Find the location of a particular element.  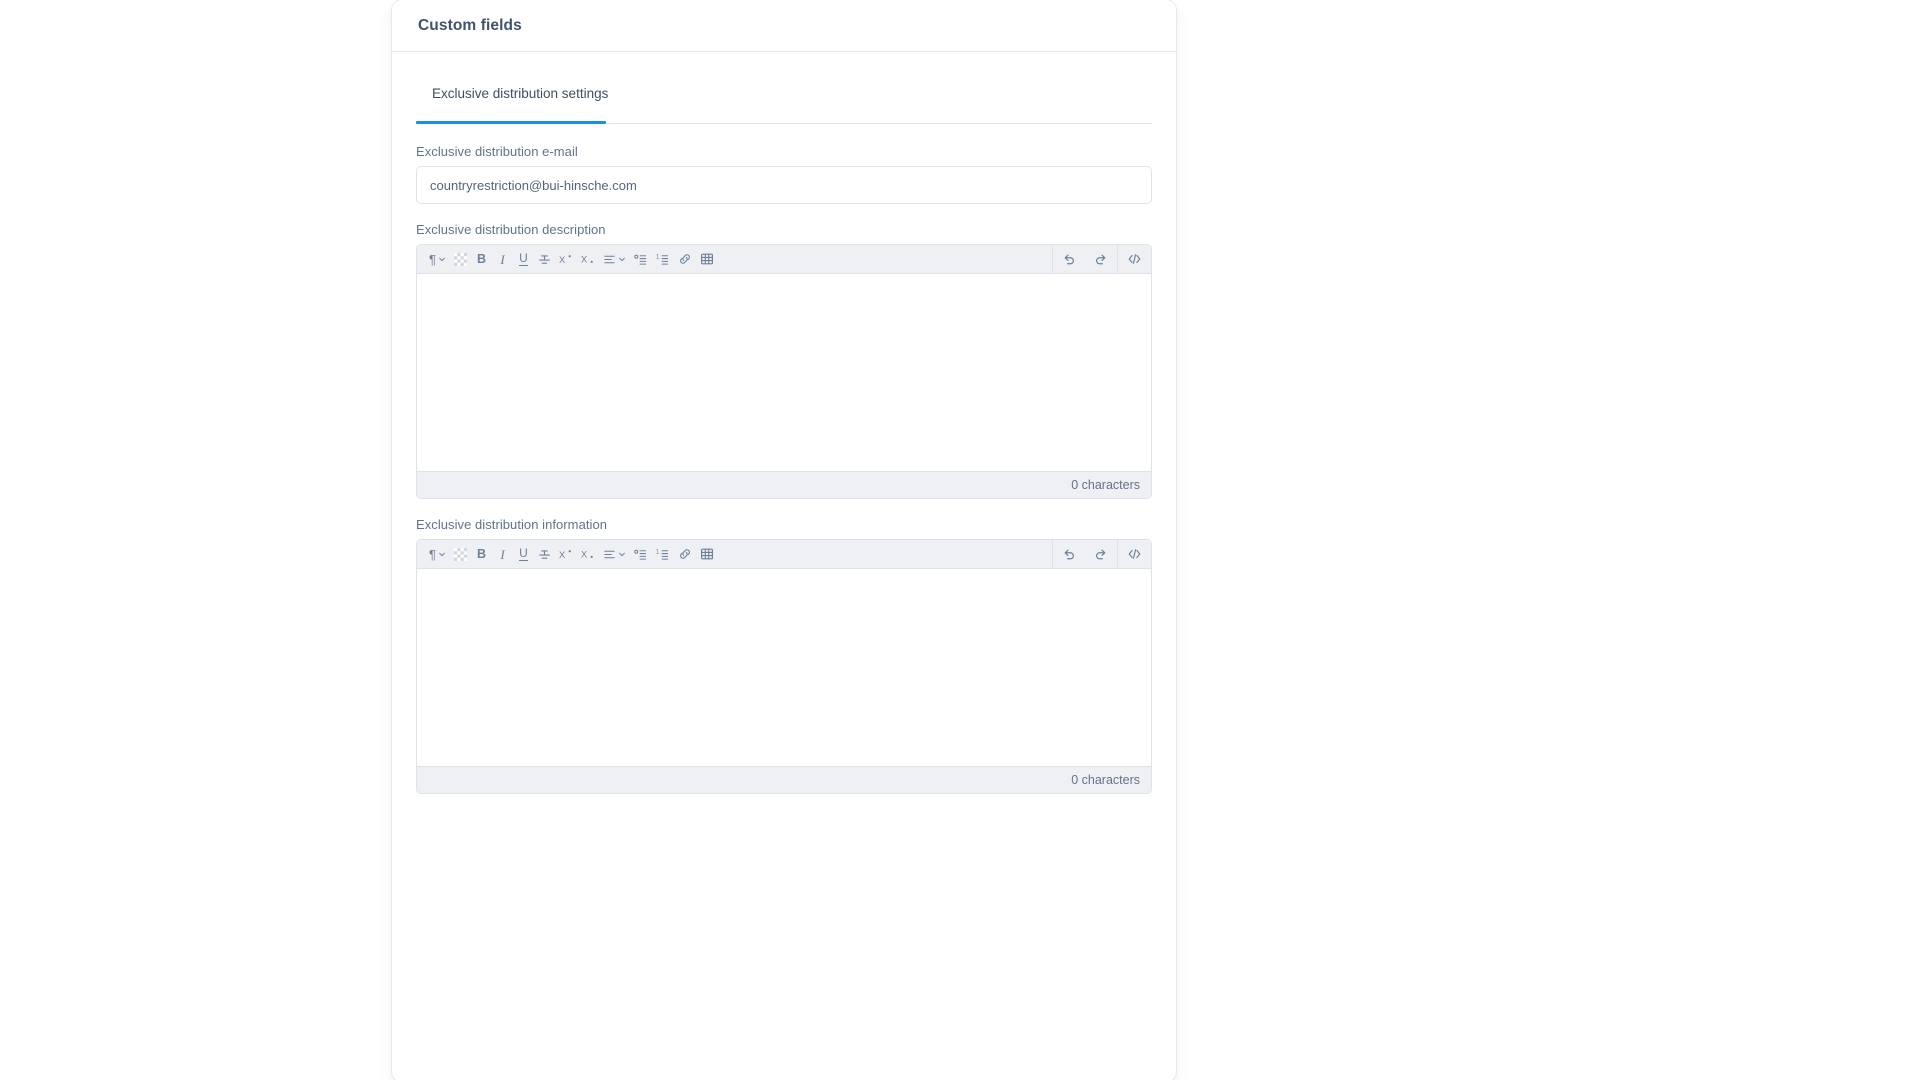

information-editor-footer: 0 characters is located at coordinates (784, 779).